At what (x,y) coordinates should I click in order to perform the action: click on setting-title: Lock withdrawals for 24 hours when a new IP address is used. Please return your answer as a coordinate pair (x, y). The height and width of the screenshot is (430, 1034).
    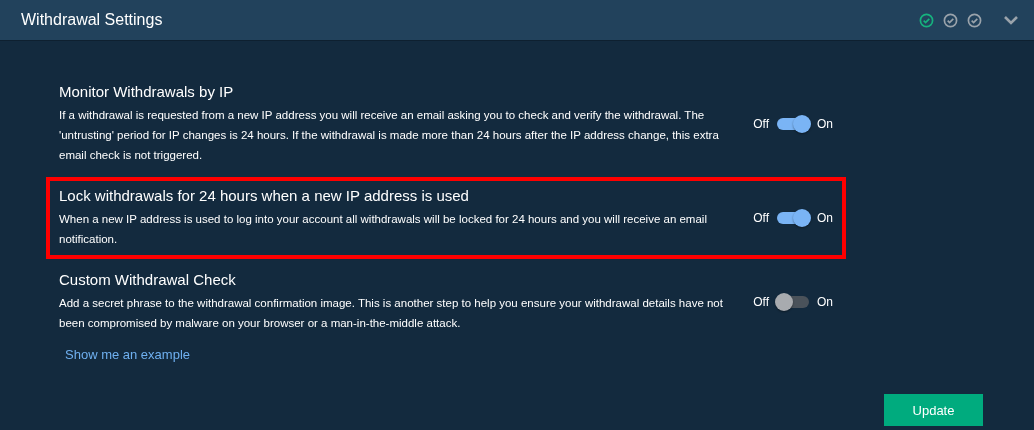
    Looking at the image, I should click on (264, 195).